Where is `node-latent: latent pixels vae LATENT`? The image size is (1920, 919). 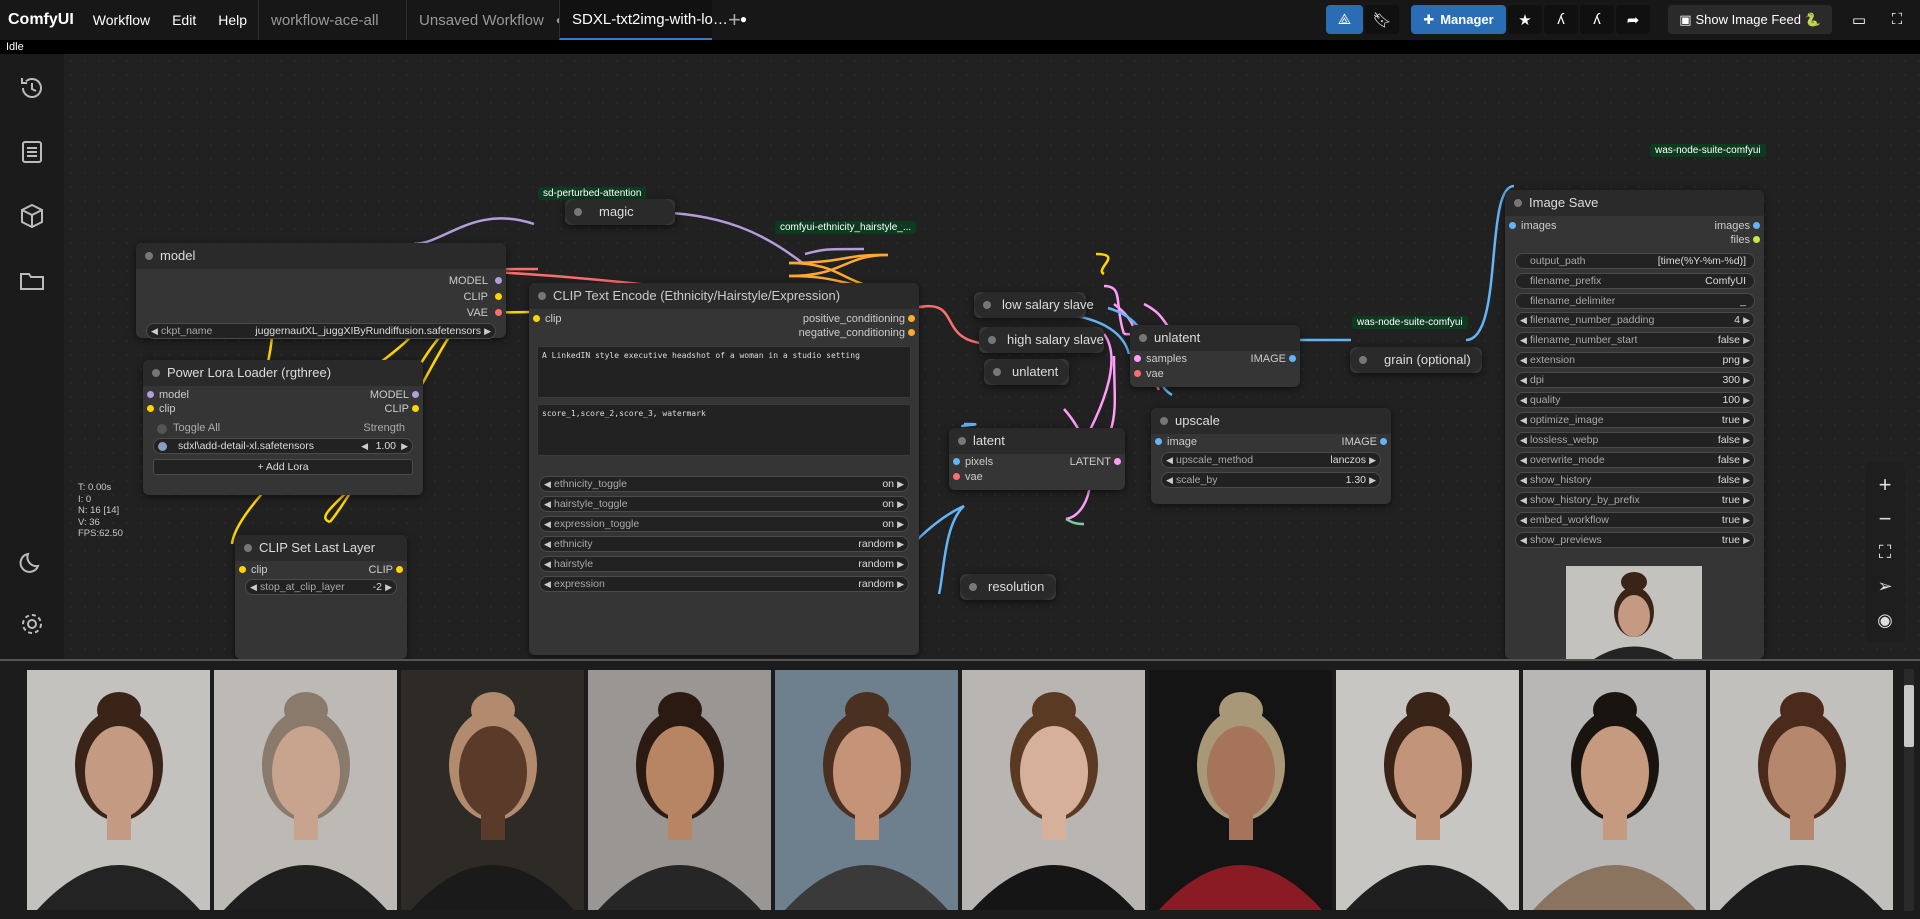
node-latent: latent pixels vae LATENT is located at coordinates (1037, 459).